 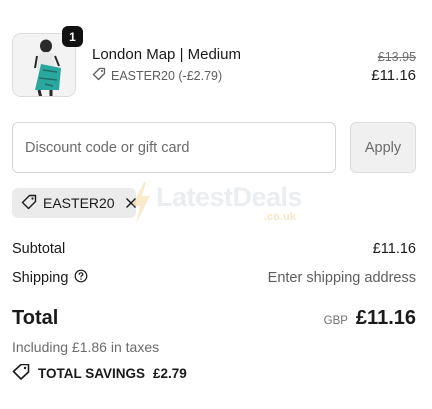 What do you see at coordinates (35, 318) in the screenshot?
I see `total-label: Total` at bounding box center [35, 318].